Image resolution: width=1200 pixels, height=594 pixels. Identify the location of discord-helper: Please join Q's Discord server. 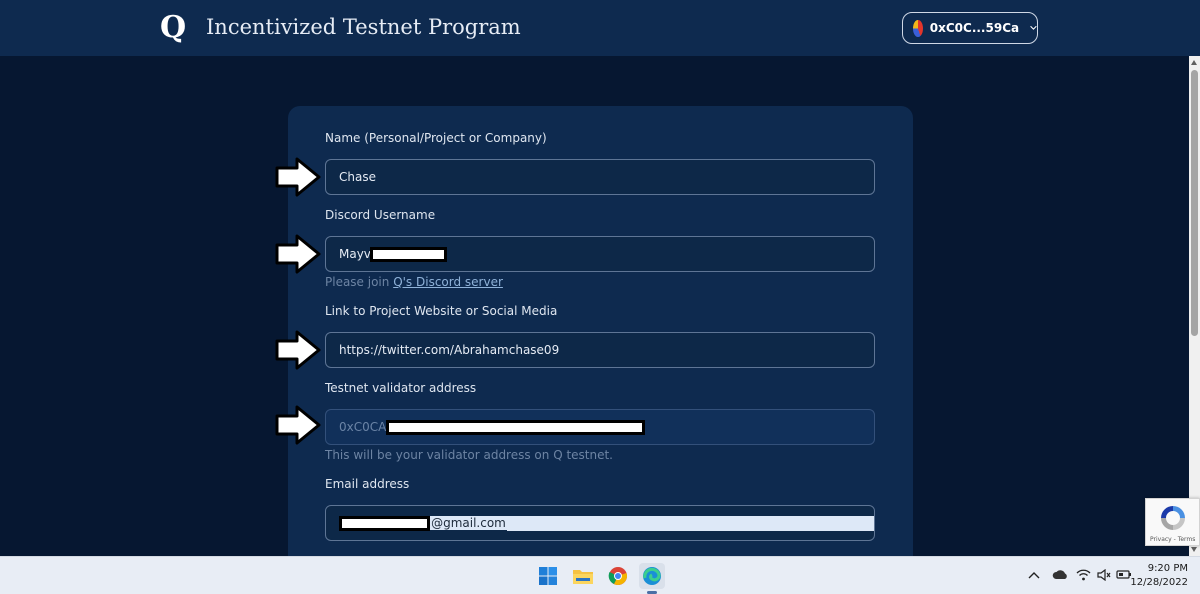
(414, 282).